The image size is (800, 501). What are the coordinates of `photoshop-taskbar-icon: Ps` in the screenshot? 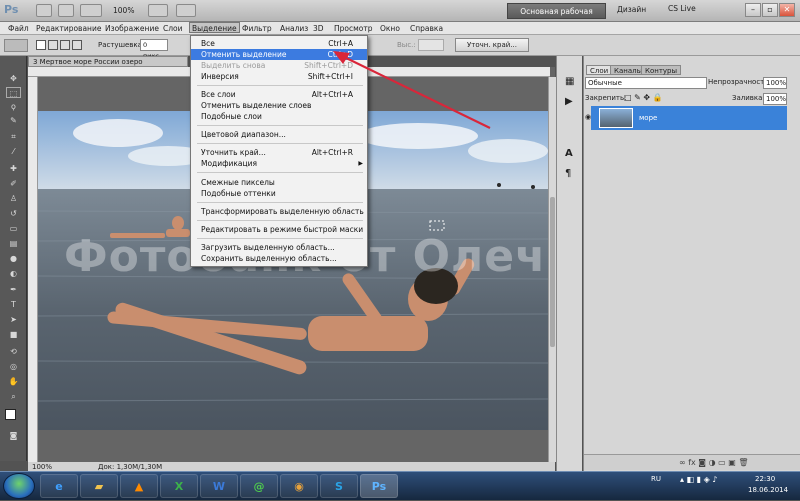 It's located at (379, 486).